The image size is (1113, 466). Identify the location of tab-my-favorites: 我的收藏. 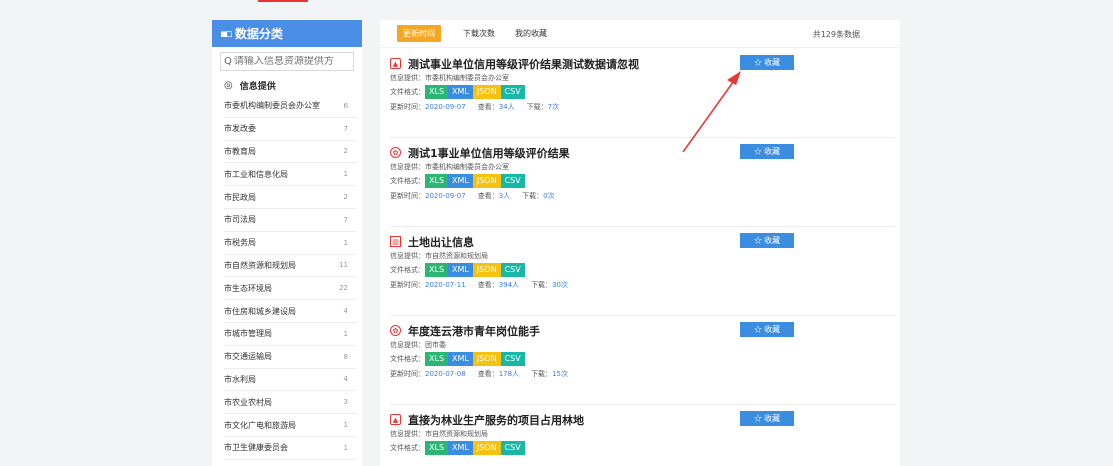
(531, 33).